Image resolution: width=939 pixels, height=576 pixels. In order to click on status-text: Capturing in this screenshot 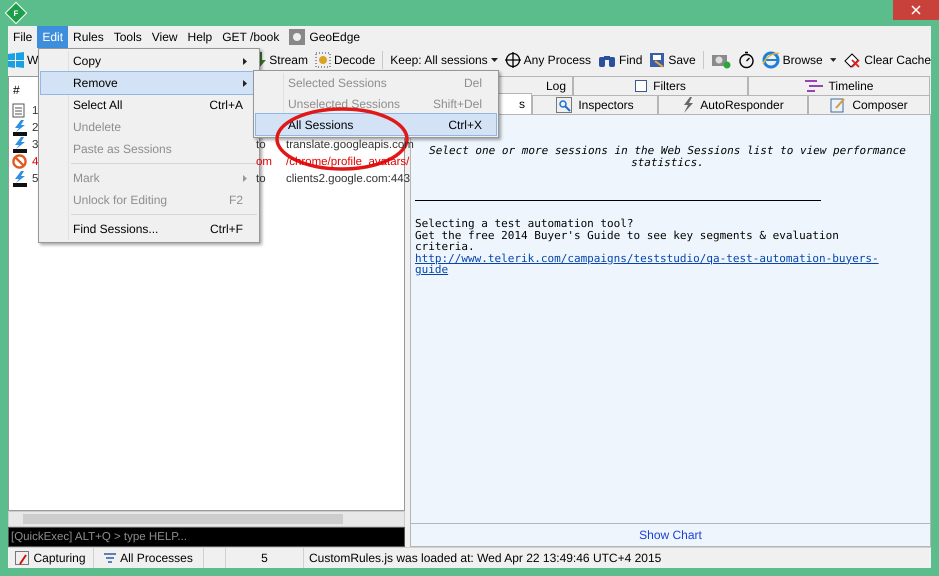, I will do `click(59, 558)`.